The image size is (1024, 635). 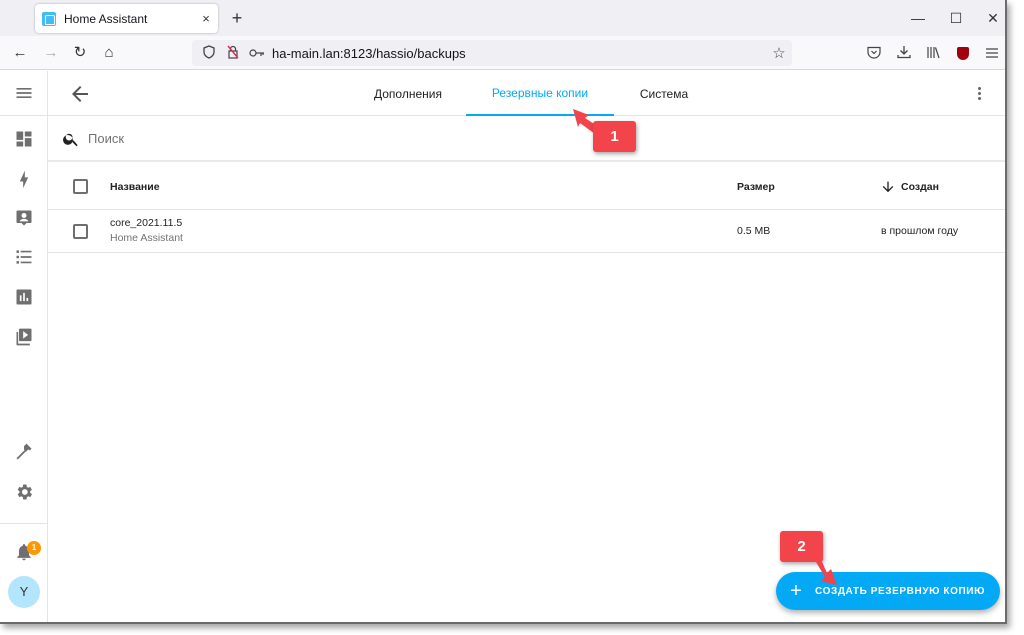 I want to click on new-tab-button: +, so click(x=237, y=18).